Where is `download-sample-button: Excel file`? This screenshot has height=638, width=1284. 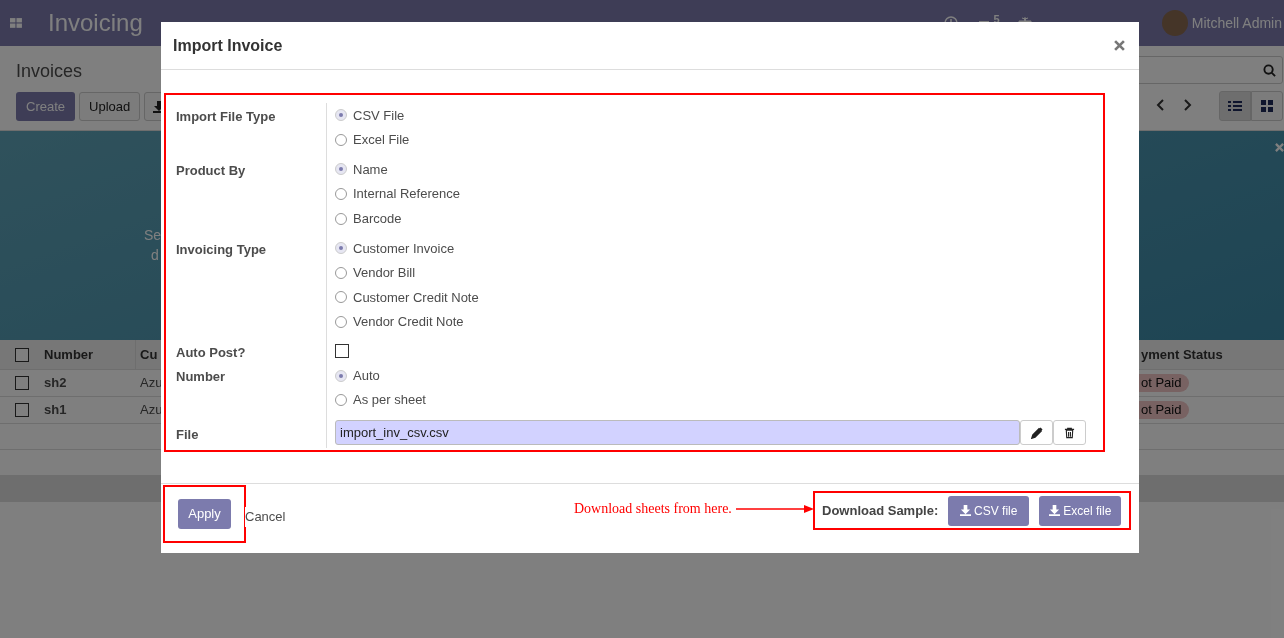
download-sample-button: Excel file is located at coordinates (1080, 510).